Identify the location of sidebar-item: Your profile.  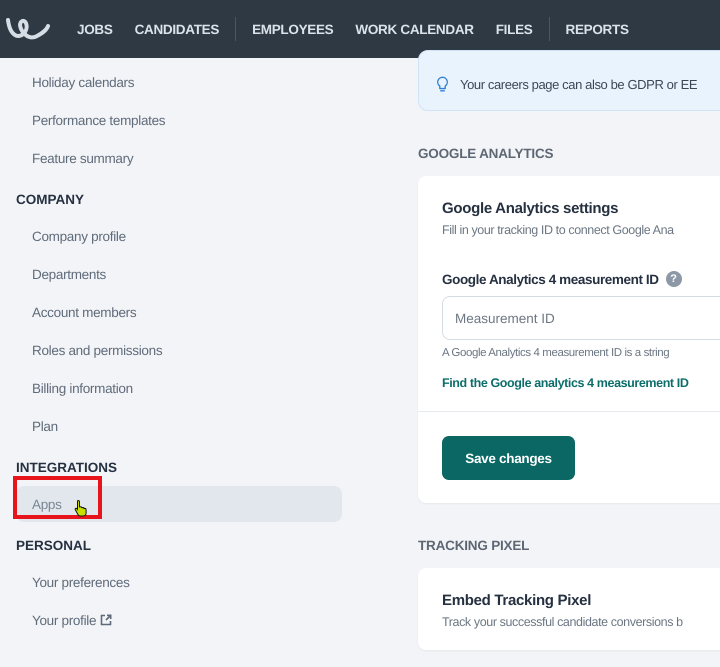
(179, 620).